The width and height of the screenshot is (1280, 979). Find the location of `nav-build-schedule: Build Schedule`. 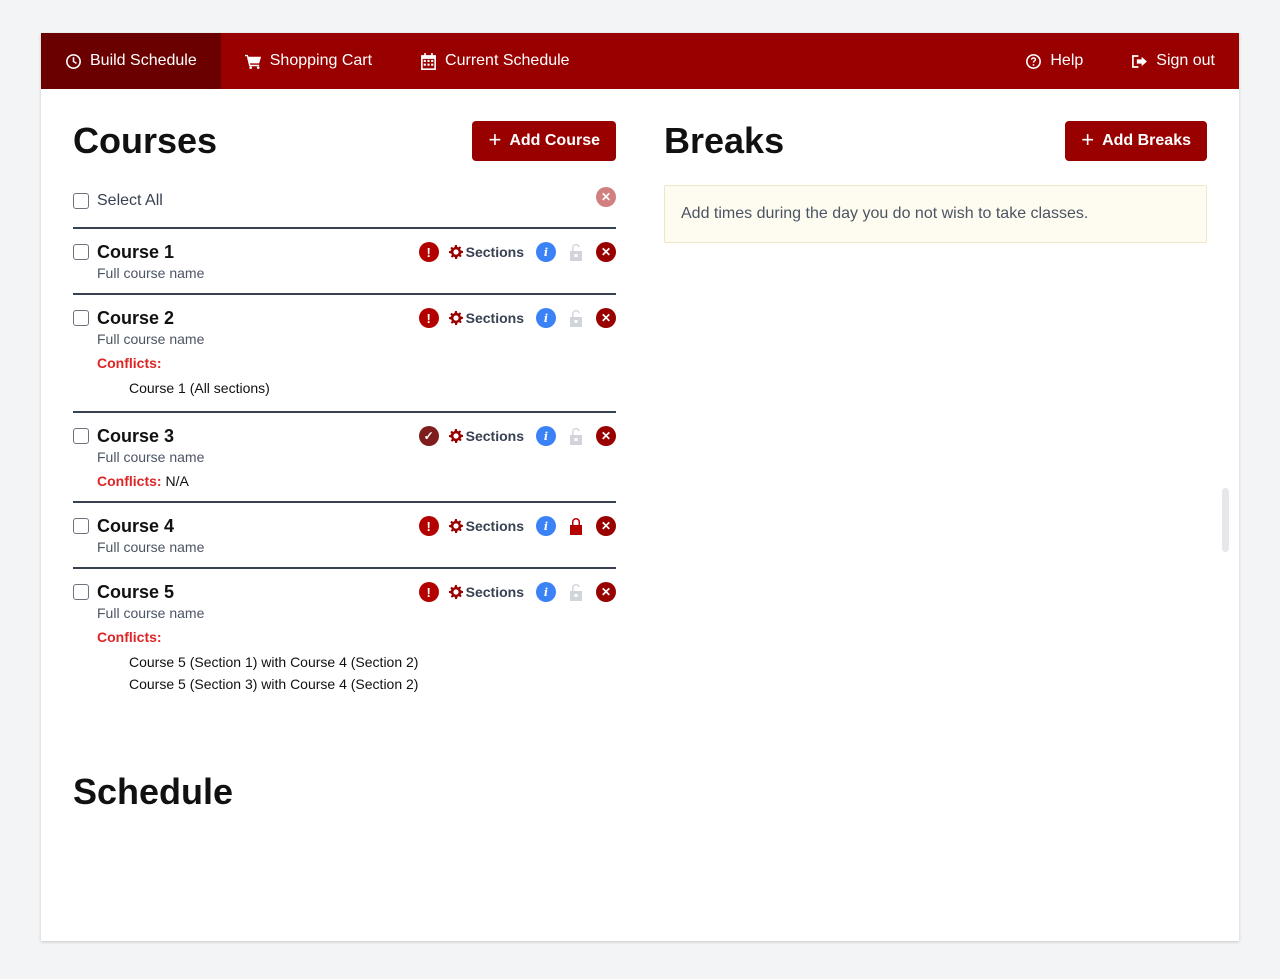

nav-build-schedule: Build Schedule is located at coordinates (131, 61).